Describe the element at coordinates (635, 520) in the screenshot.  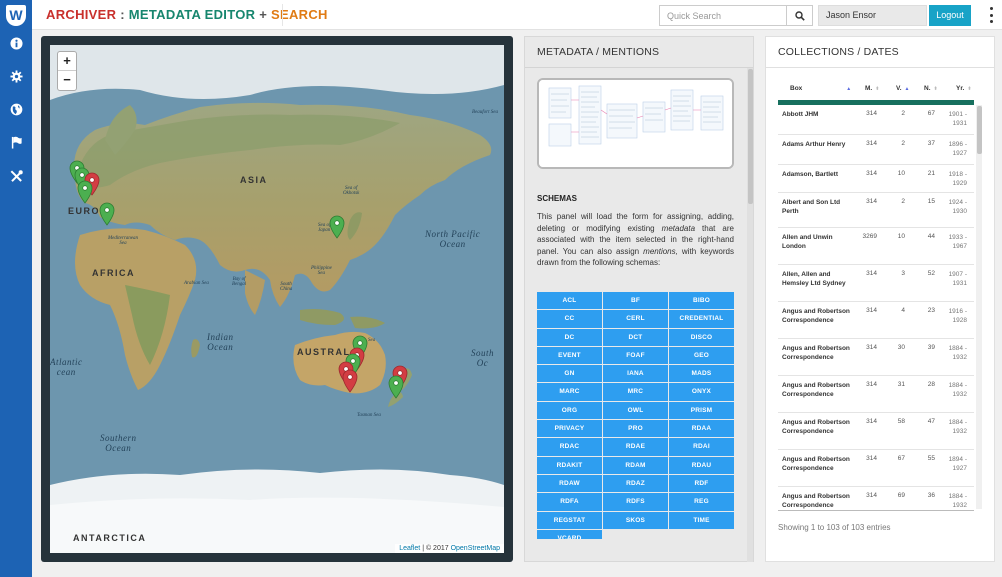
I see `schema-button: SKOS` at that location.